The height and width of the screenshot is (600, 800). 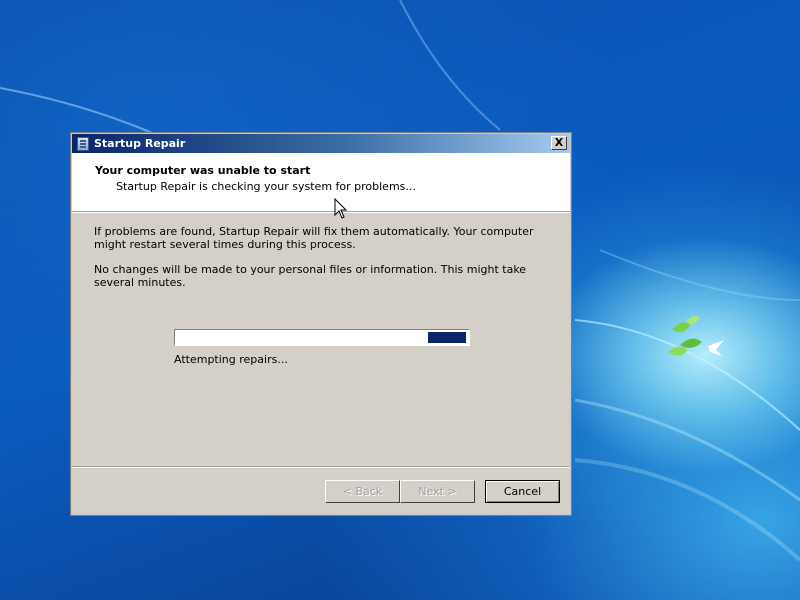 What do you see at coordinates (321, 467) in the screenshot?
I see `footer-divider` at bounding box center [321, 467].